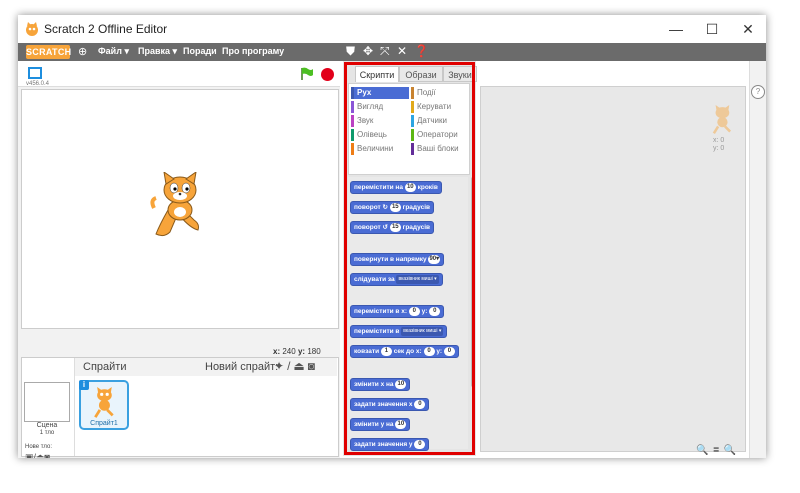  Describe the element at coordinates (242, 367) in the screenshot. I see `new-sprite-label: Новий спрайт:` at that location.